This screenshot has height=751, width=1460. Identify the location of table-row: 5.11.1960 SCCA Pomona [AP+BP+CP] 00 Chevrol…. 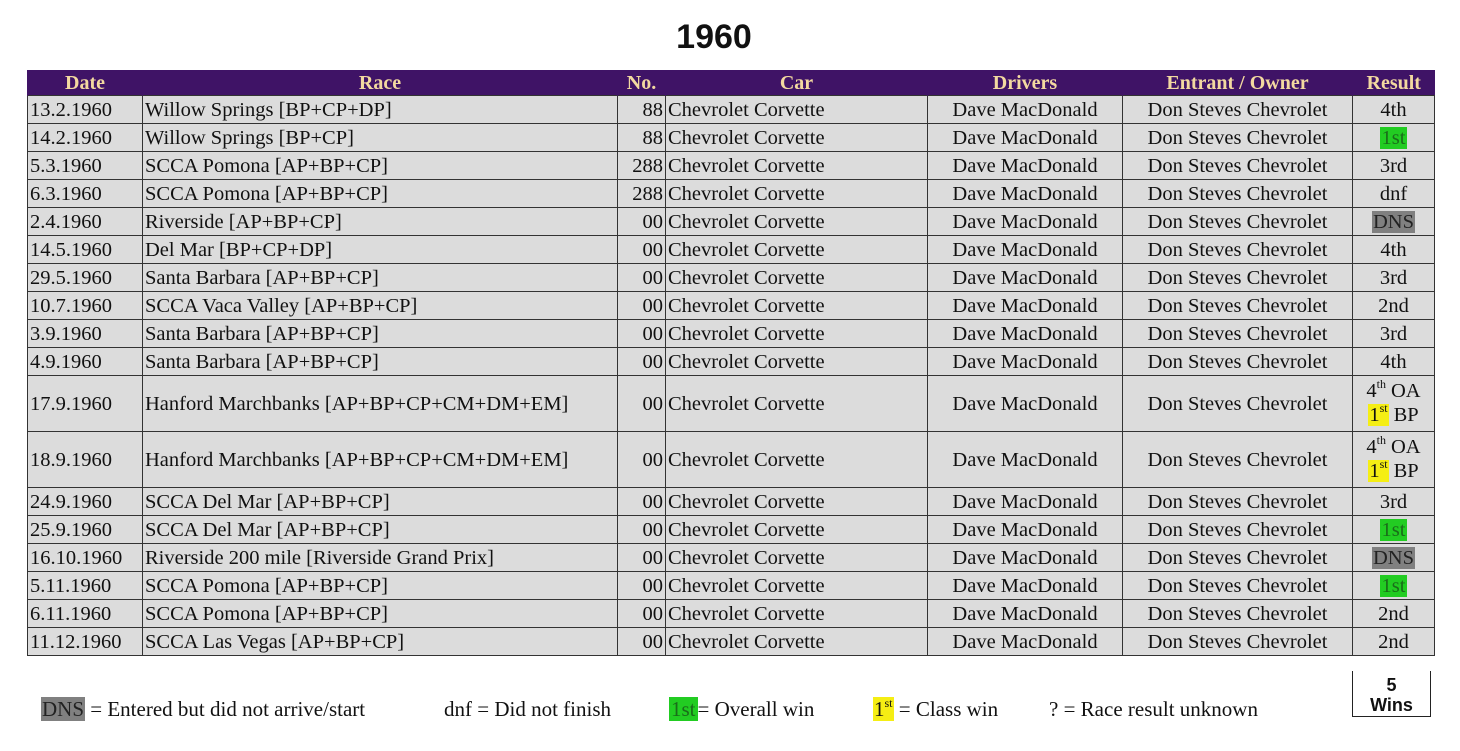
(731, 585).